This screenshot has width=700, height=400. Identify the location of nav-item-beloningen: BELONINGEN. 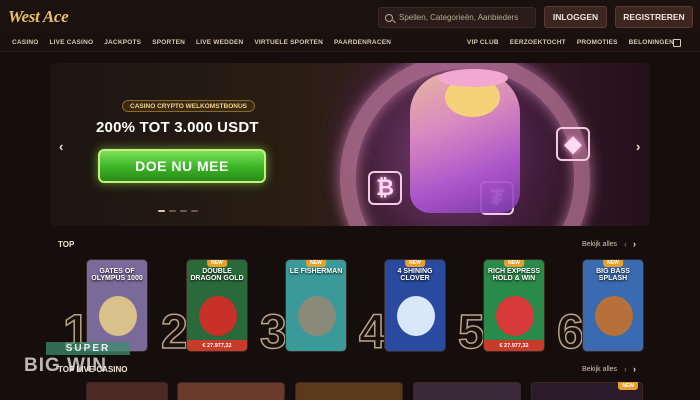
(651, 42).